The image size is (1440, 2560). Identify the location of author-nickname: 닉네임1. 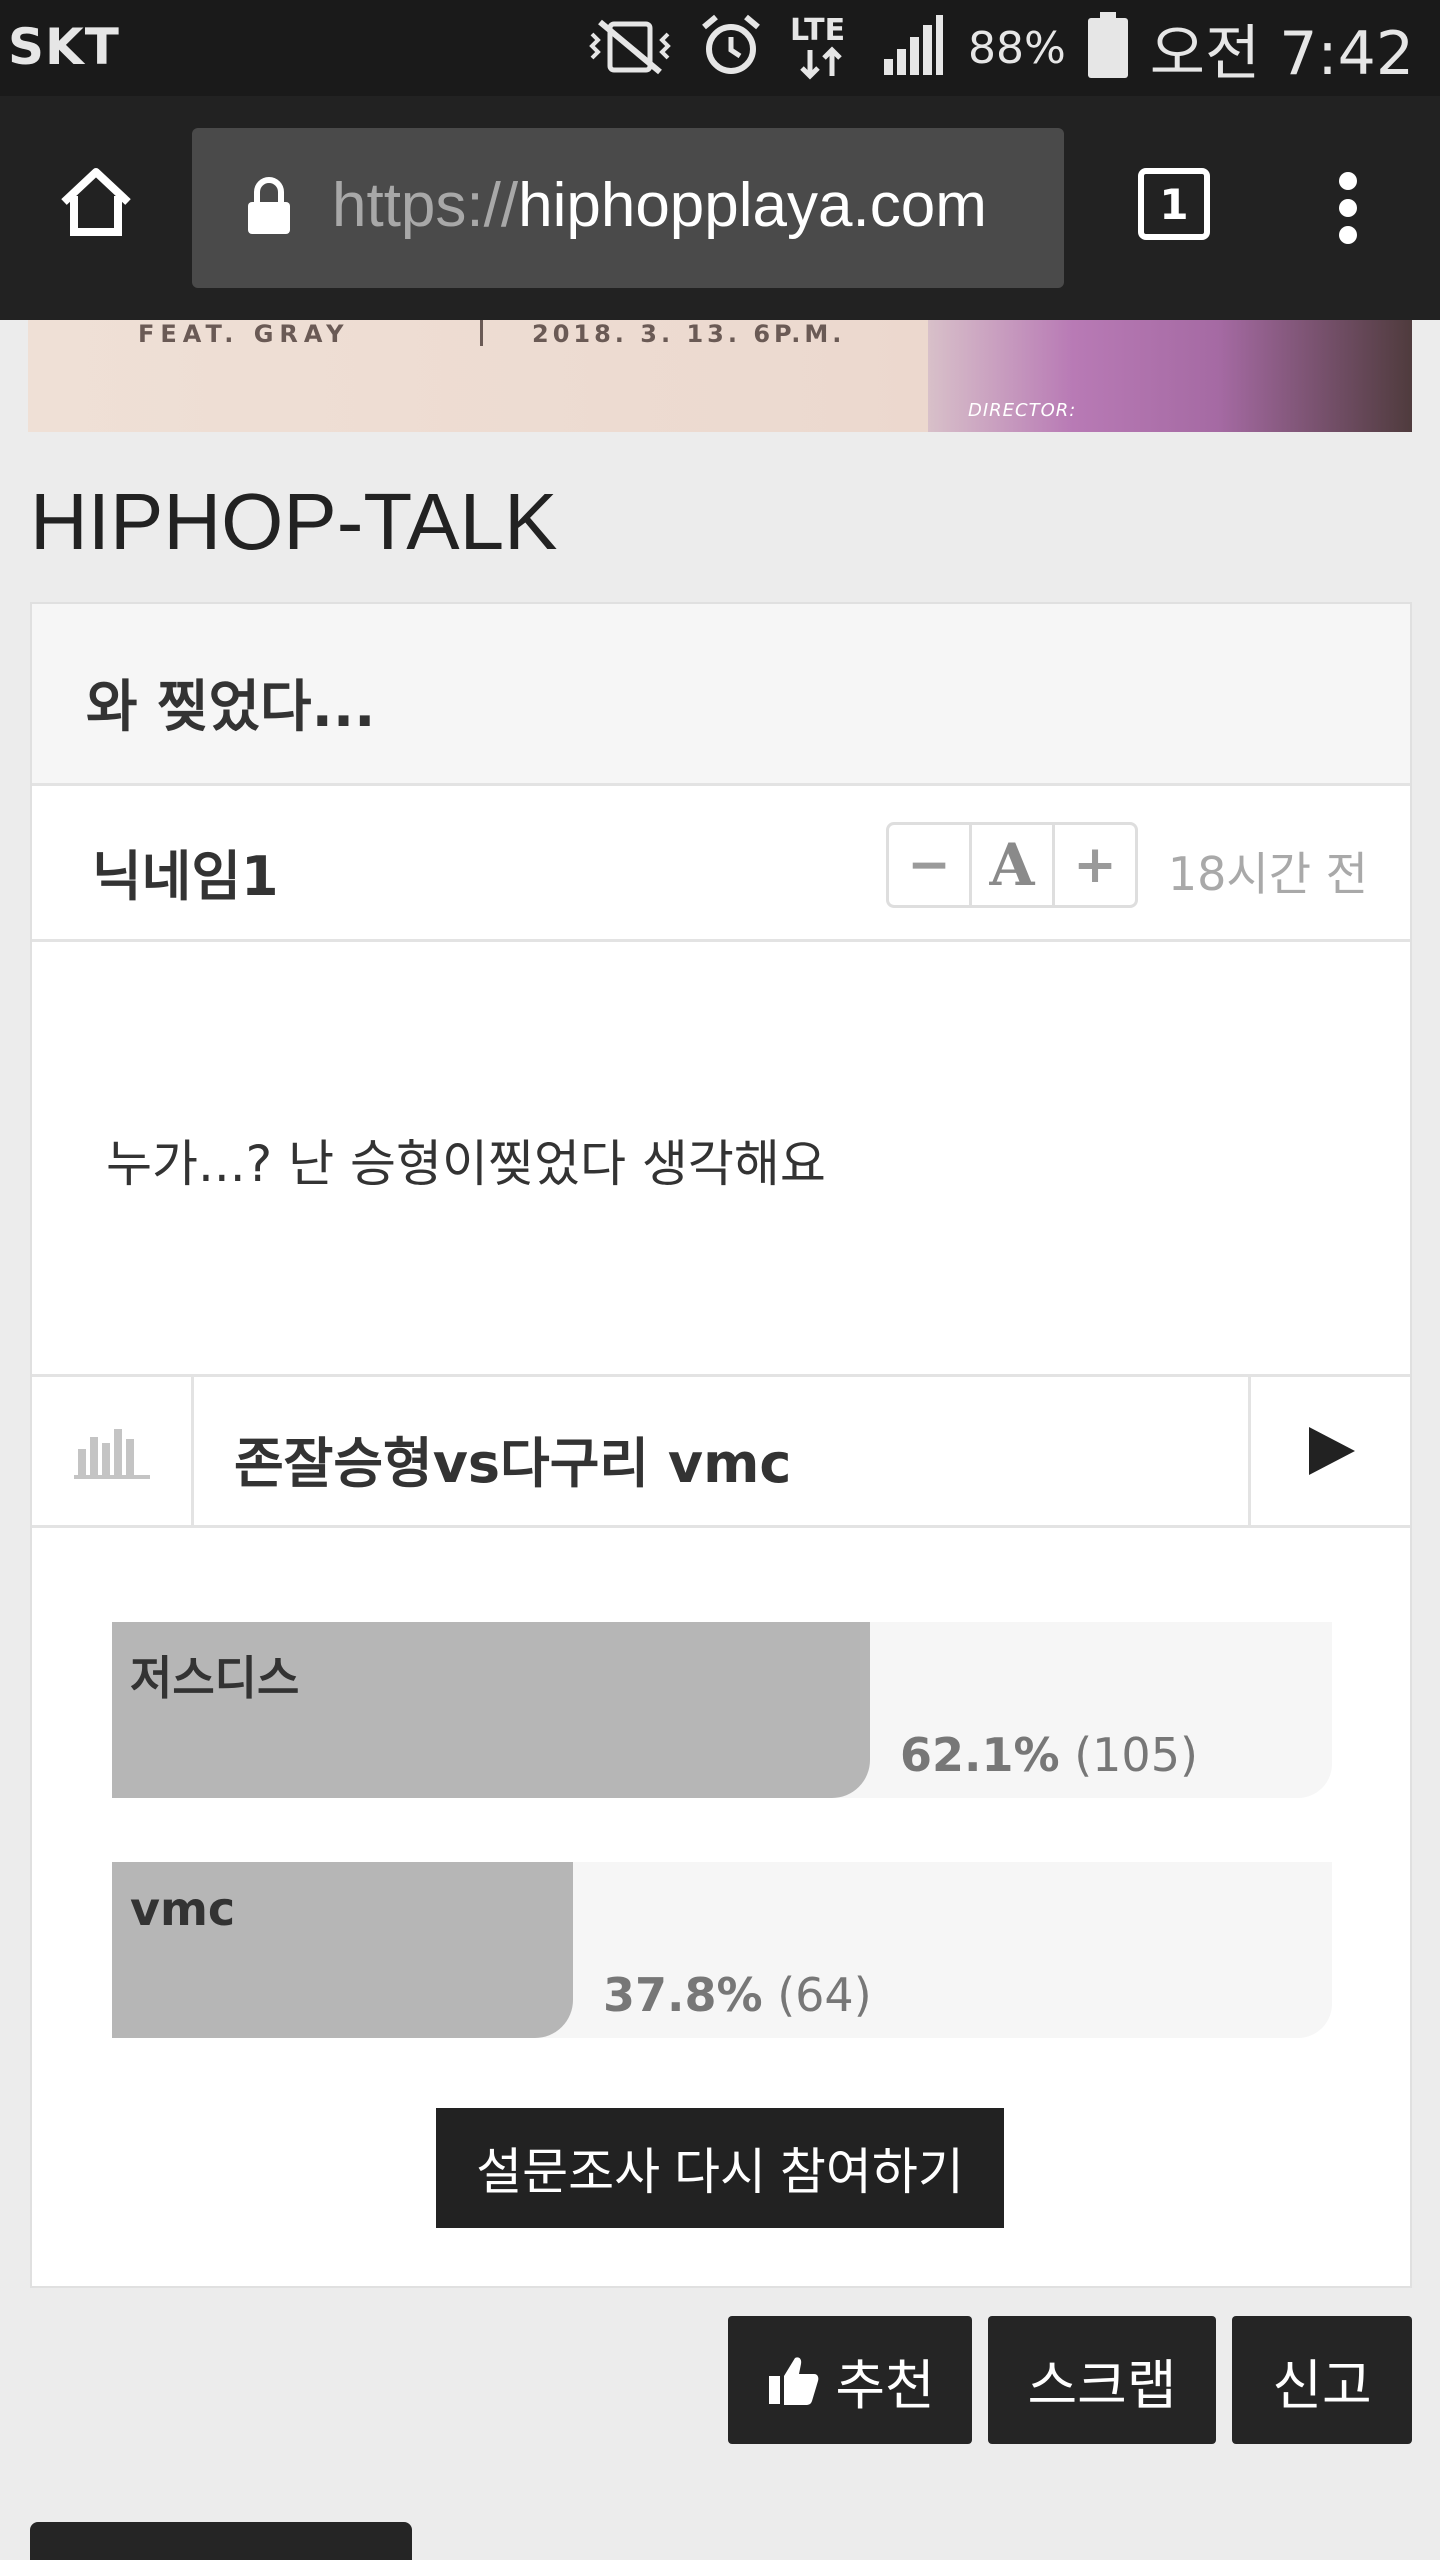
(185, 871).